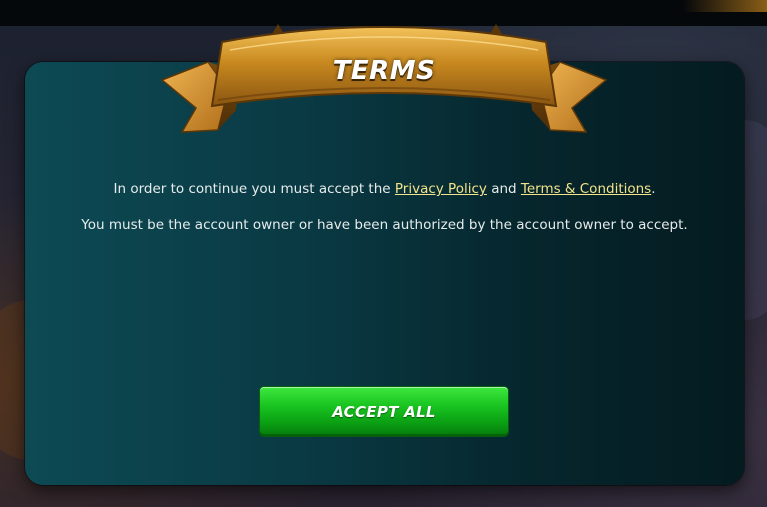 Image resolution: width=767 pixels, height=507 pixels. I want to click on notice-middle: and, so click(503, 189).